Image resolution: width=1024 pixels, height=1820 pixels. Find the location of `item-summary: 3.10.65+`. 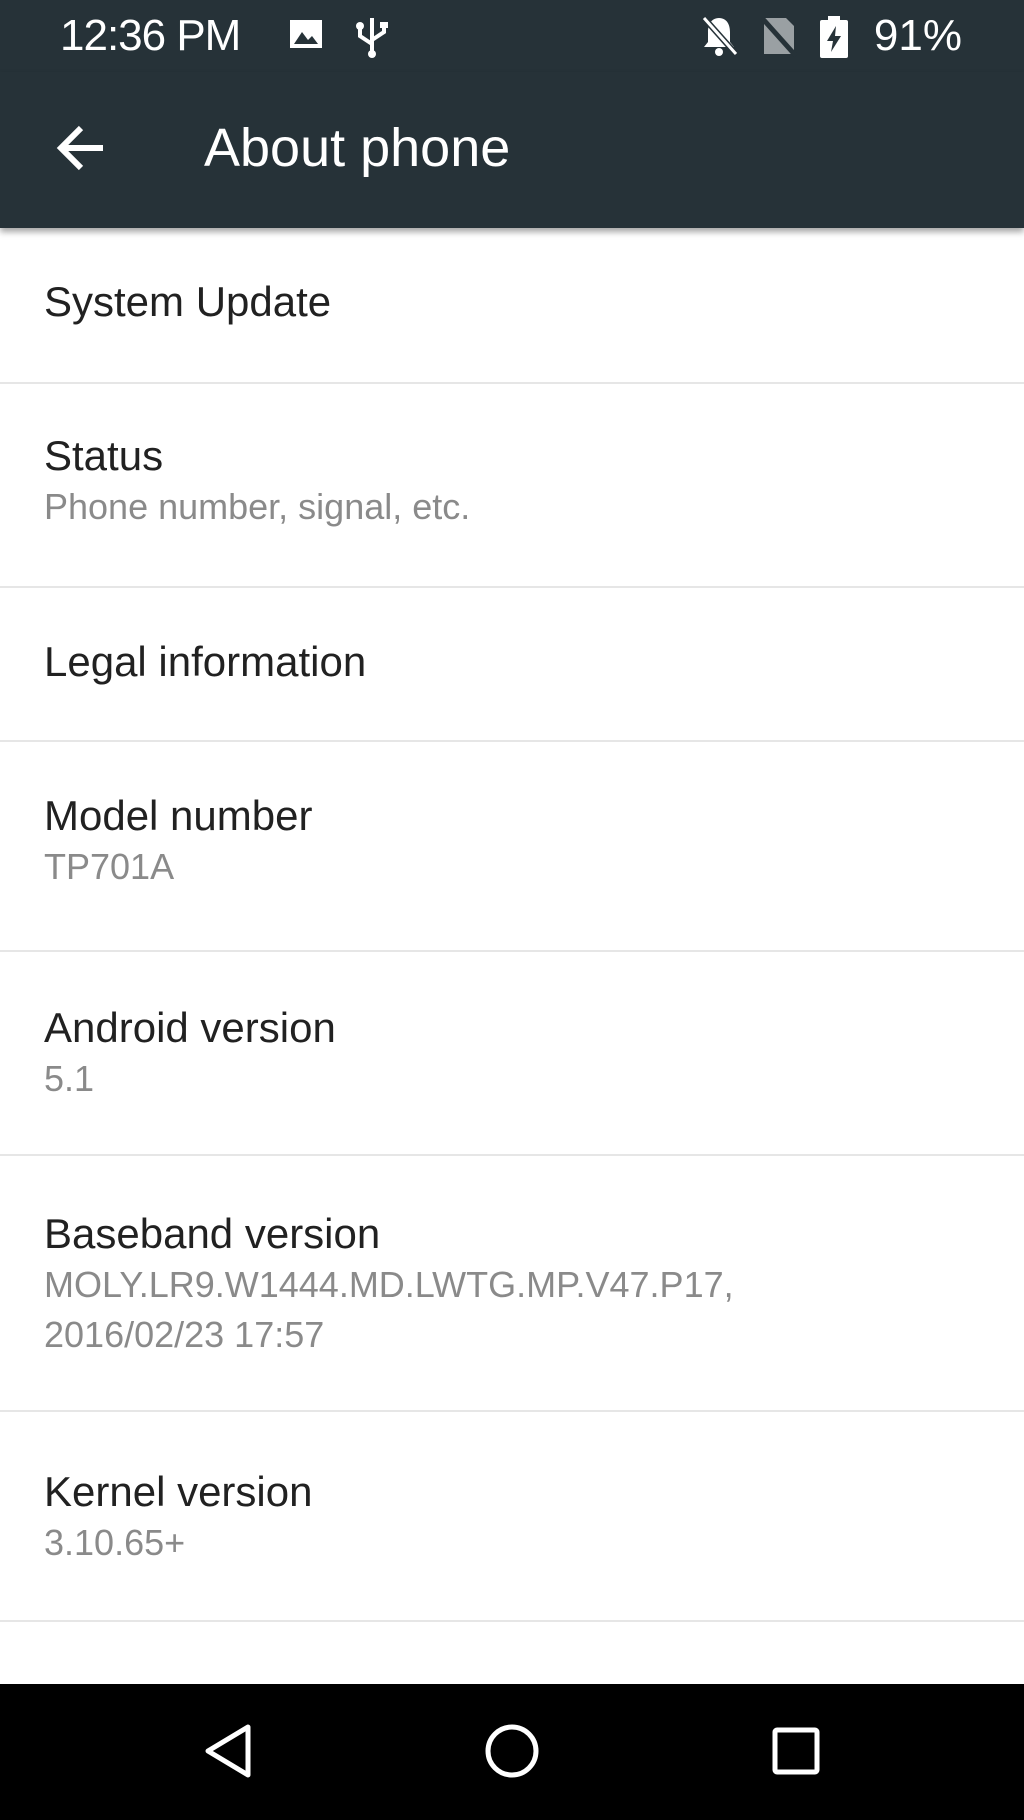

item-summary: 3.10.65+ is located at coordinates (115, 1542).